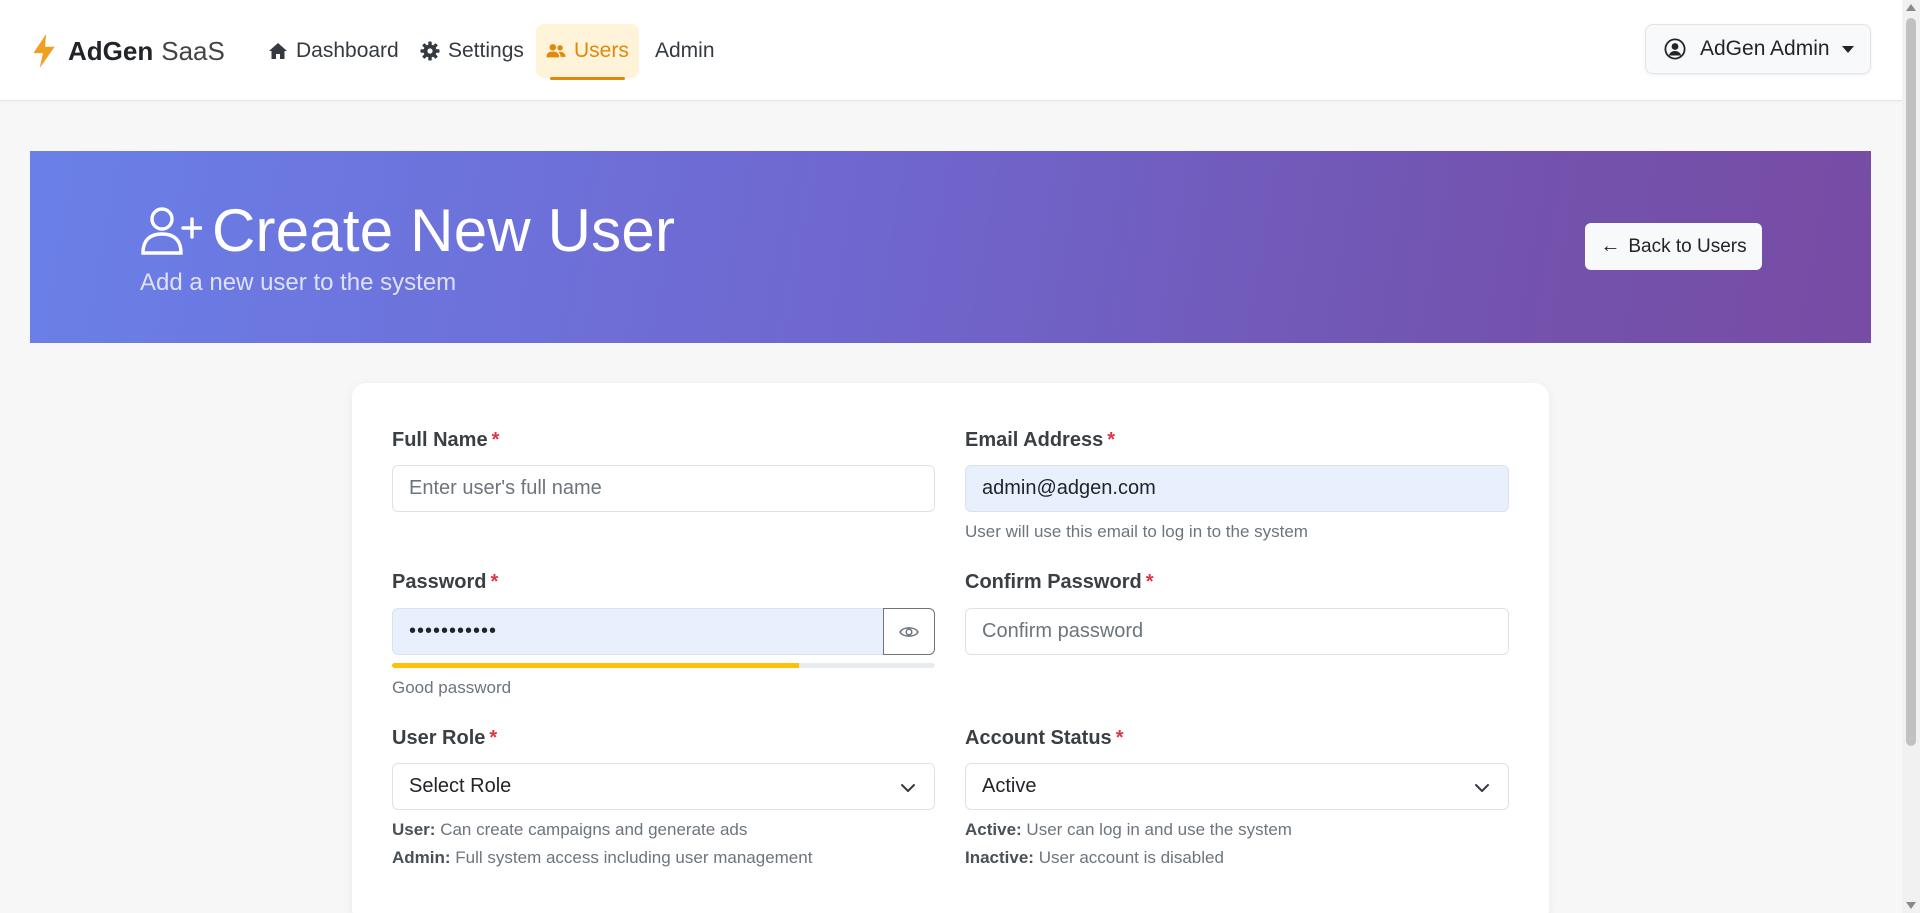 The height and width of the screenshot is (913, 1920). What do you see at coordinates (1237, 631) in the screenshot?
I see `confirm-password-input: Confirm password` at bounding box center [1237, 631].